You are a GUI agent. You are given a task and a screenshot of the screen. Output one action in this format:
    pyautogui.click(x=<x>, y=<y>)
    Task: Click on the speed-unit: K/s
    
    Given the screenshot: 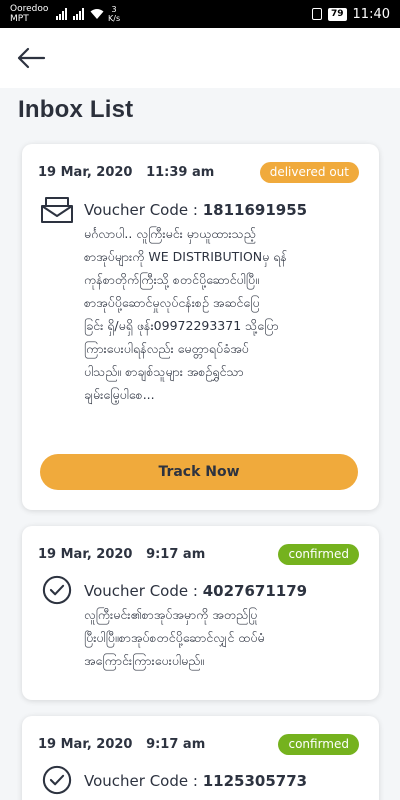 What is the action you would take?
    pyautogui.click(x=114, y=18)
    